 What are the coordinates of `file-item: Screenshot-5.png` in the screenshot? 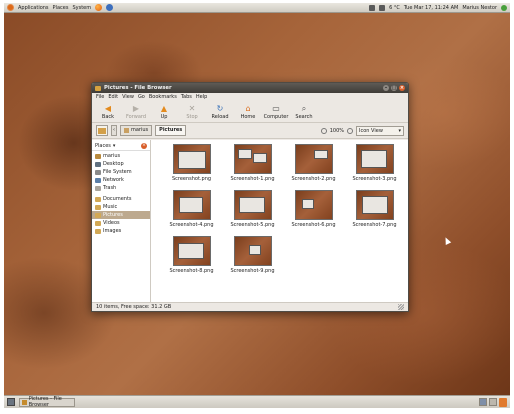 It's located at (252, 210).